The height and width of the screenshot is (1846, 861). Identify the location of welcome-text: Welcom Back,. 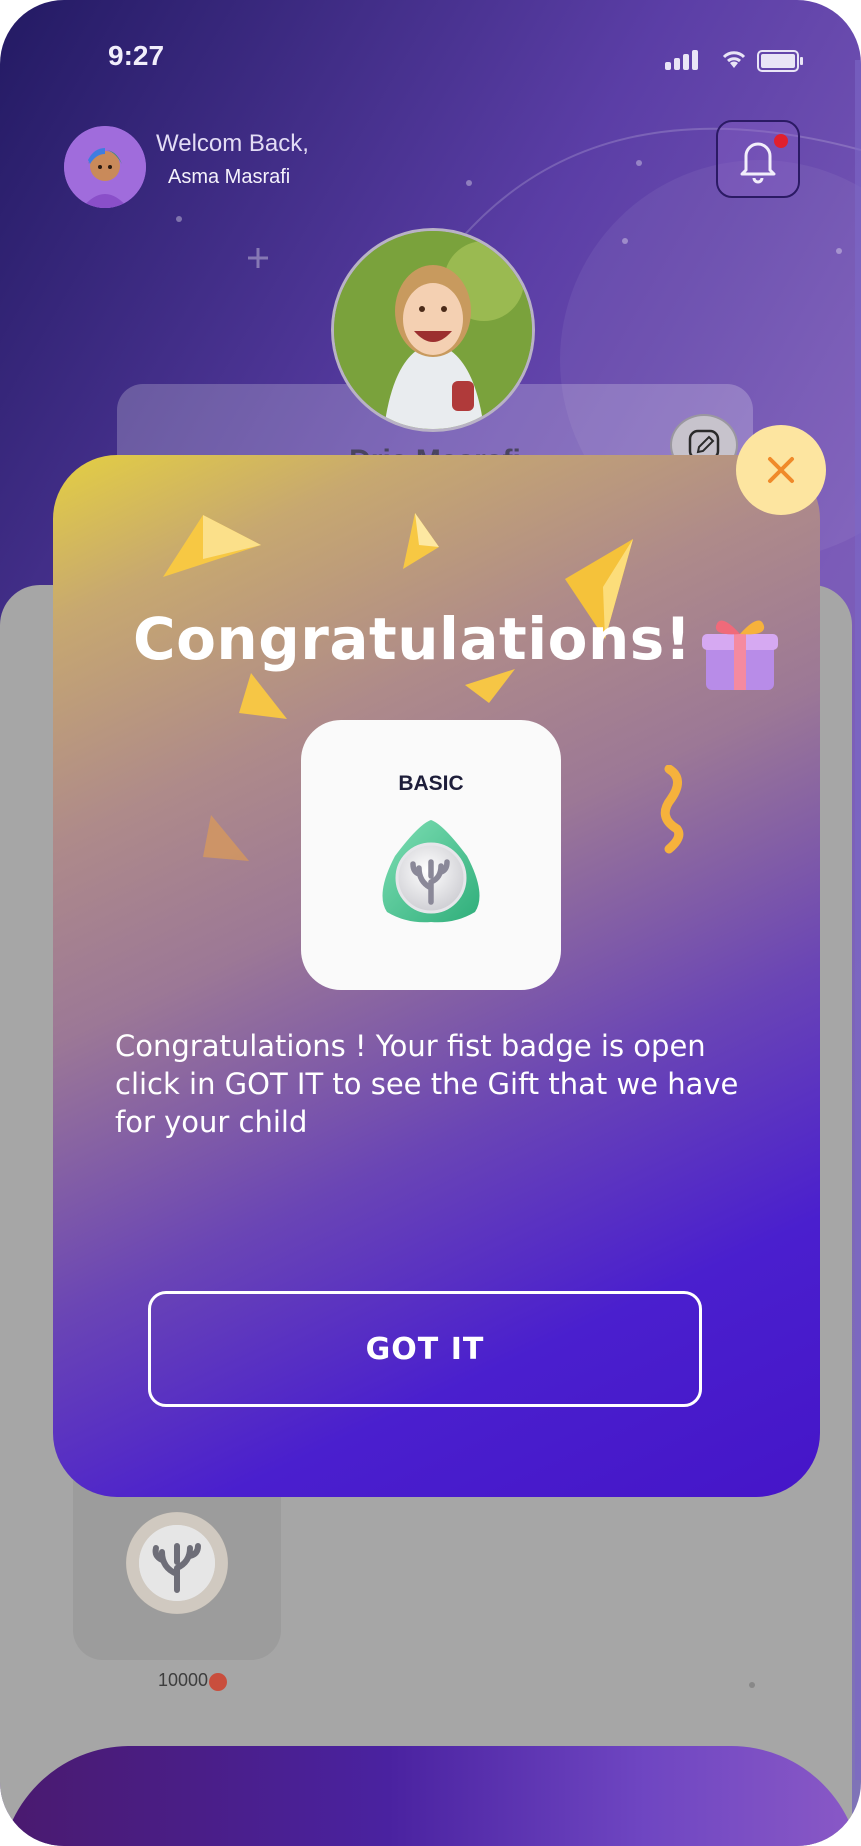
(232, 143).